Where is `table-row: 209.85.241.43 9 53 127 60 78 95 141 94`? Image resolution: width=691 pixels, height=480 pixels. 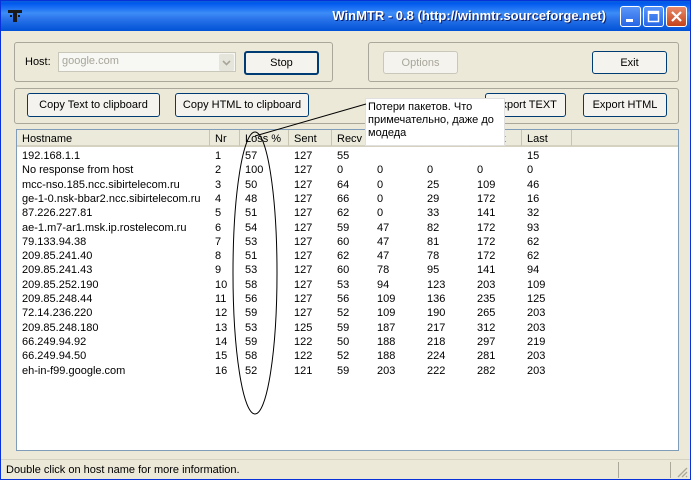 table-row: 209.85.241.43 9 53 127 60 78 95 141 94 is located at coordinates (347, 270).